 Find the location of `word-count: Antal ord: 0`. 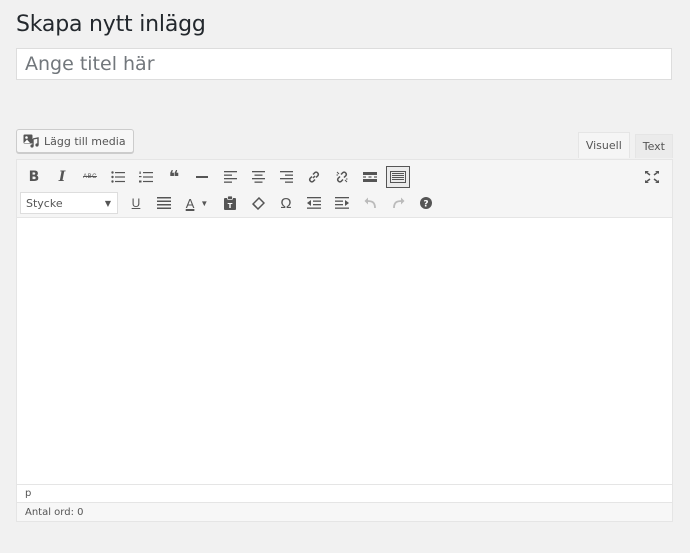

word-count: Antal ord: 0 is located at coordinates (54, 512).